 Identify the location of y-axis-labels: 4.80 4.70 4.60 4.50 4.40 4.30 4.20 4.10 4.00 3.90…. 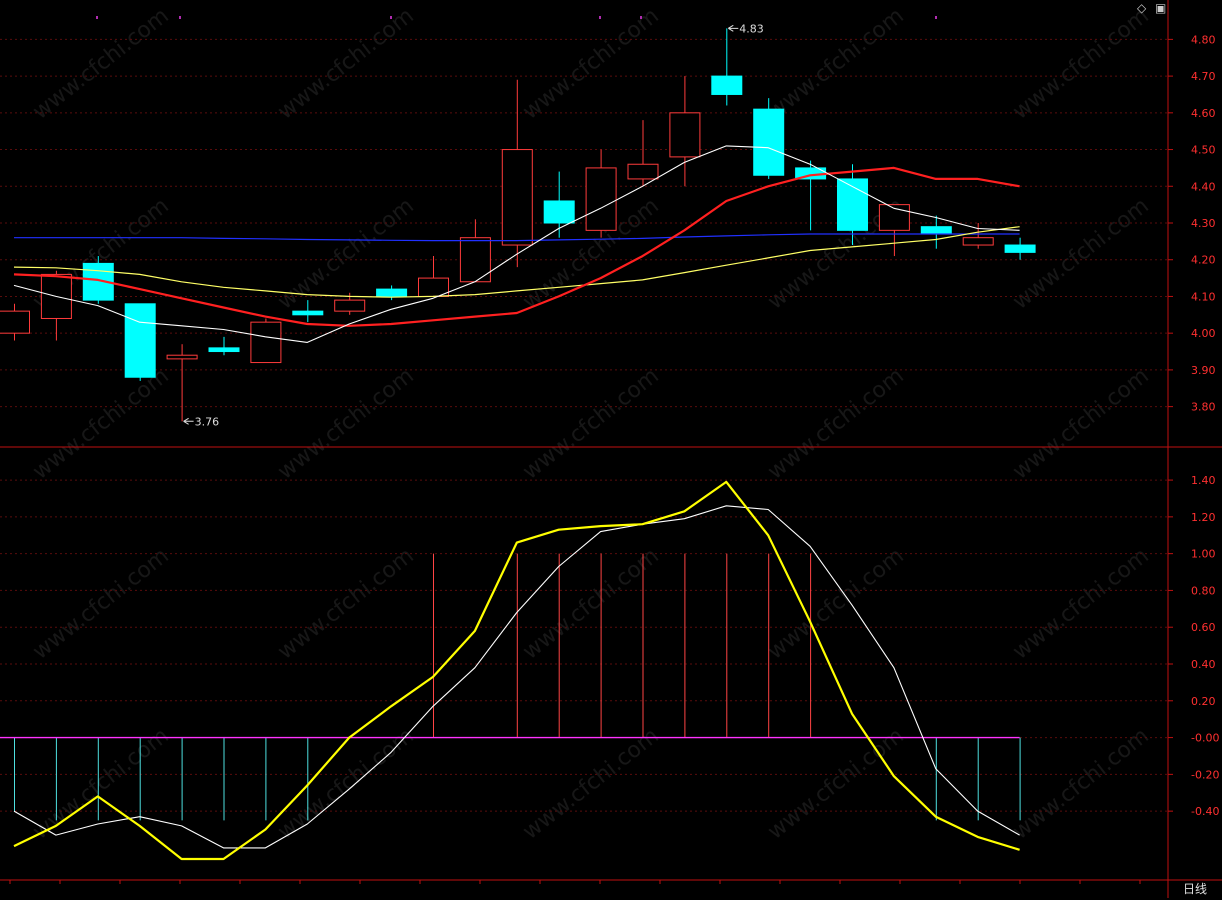
(1193, 425).